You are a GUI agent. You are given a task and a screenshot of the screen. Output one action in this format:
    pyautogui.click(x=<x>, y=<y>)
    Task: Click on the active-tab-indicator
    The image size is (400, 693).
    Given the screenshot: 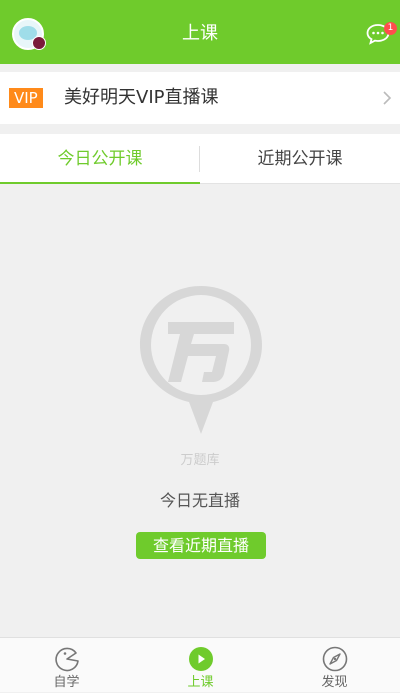 What is the action you would take?
    pyautogui.click(x=100, y=183)
    